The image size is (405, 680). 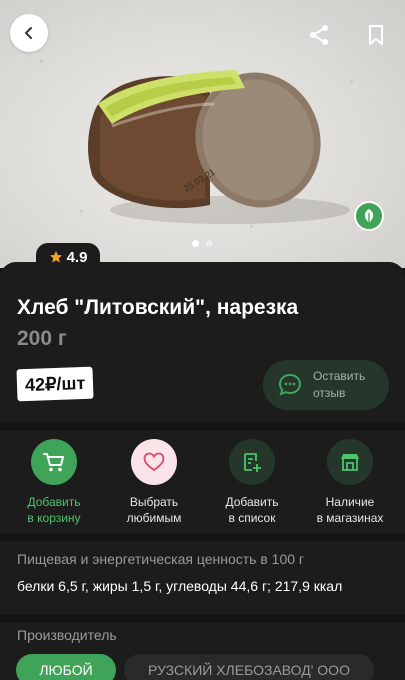 I want to click on manufacturer-chip-any: ЛЮБОЙ, so click(x=66, y=667).